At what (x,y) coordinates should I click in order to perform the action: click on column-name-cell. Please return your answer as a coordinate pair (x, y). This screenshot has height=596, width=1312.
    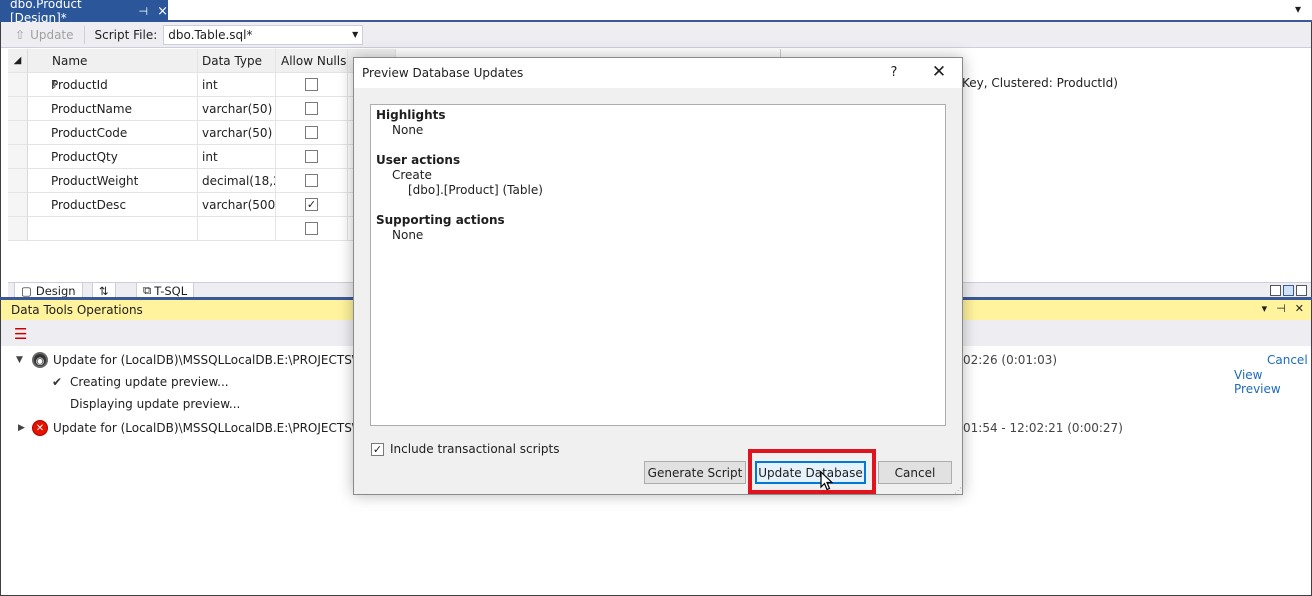
    Looking at the image, I should click on (113, 229).